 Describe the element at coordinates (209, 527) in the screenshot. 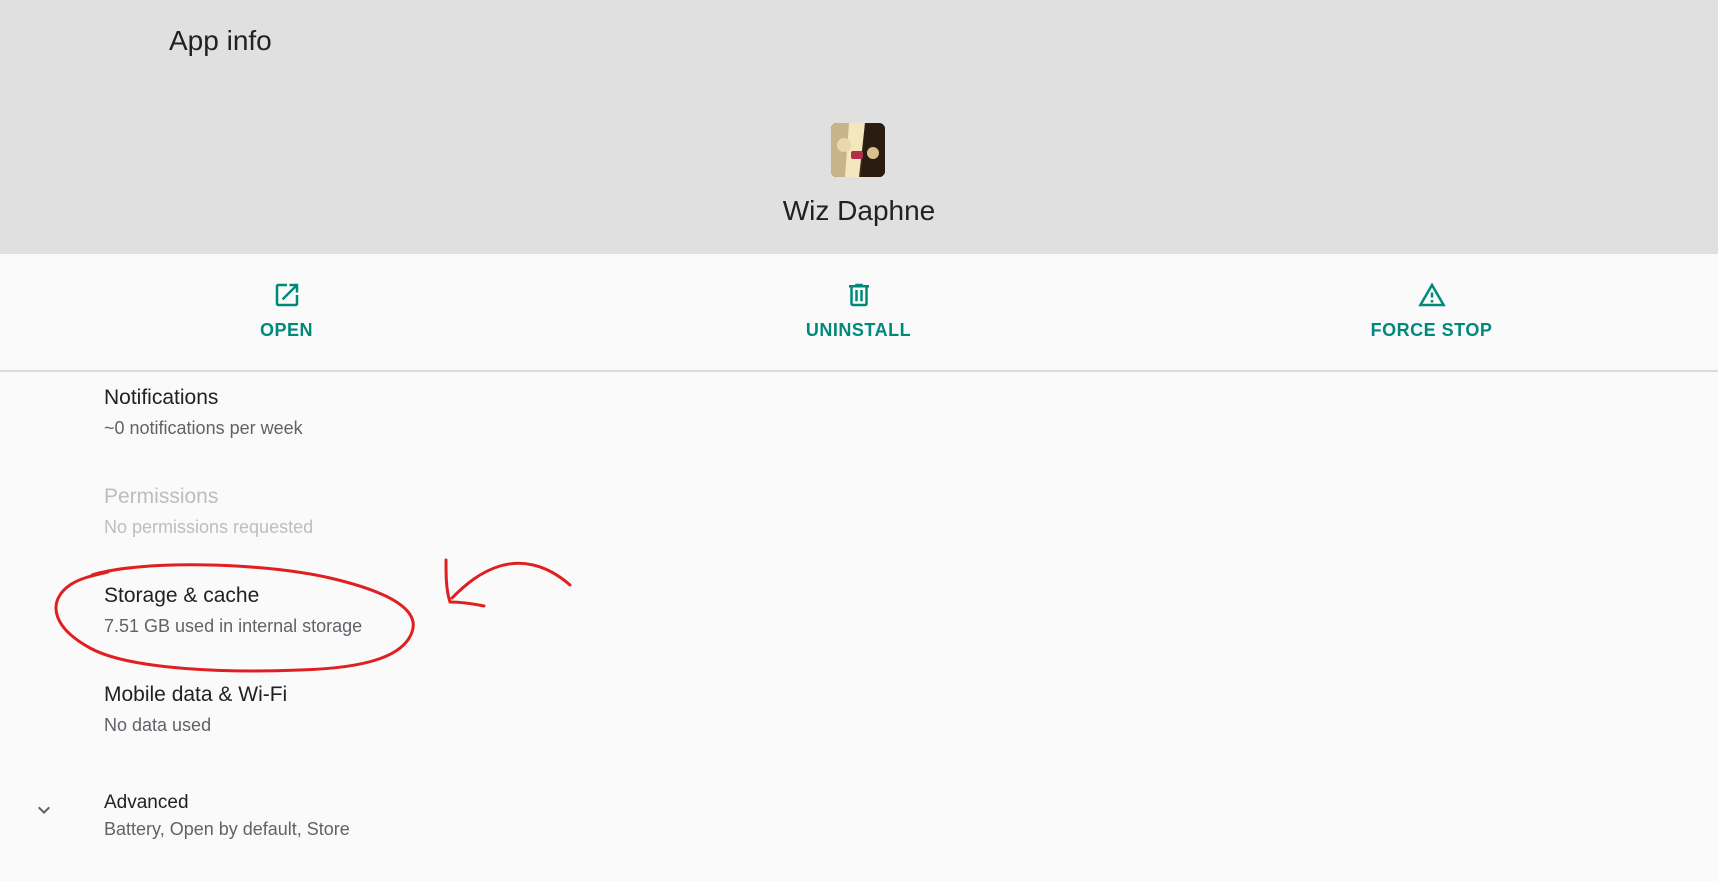

I see `permissions-subtitle: No permissions requested` at that location.